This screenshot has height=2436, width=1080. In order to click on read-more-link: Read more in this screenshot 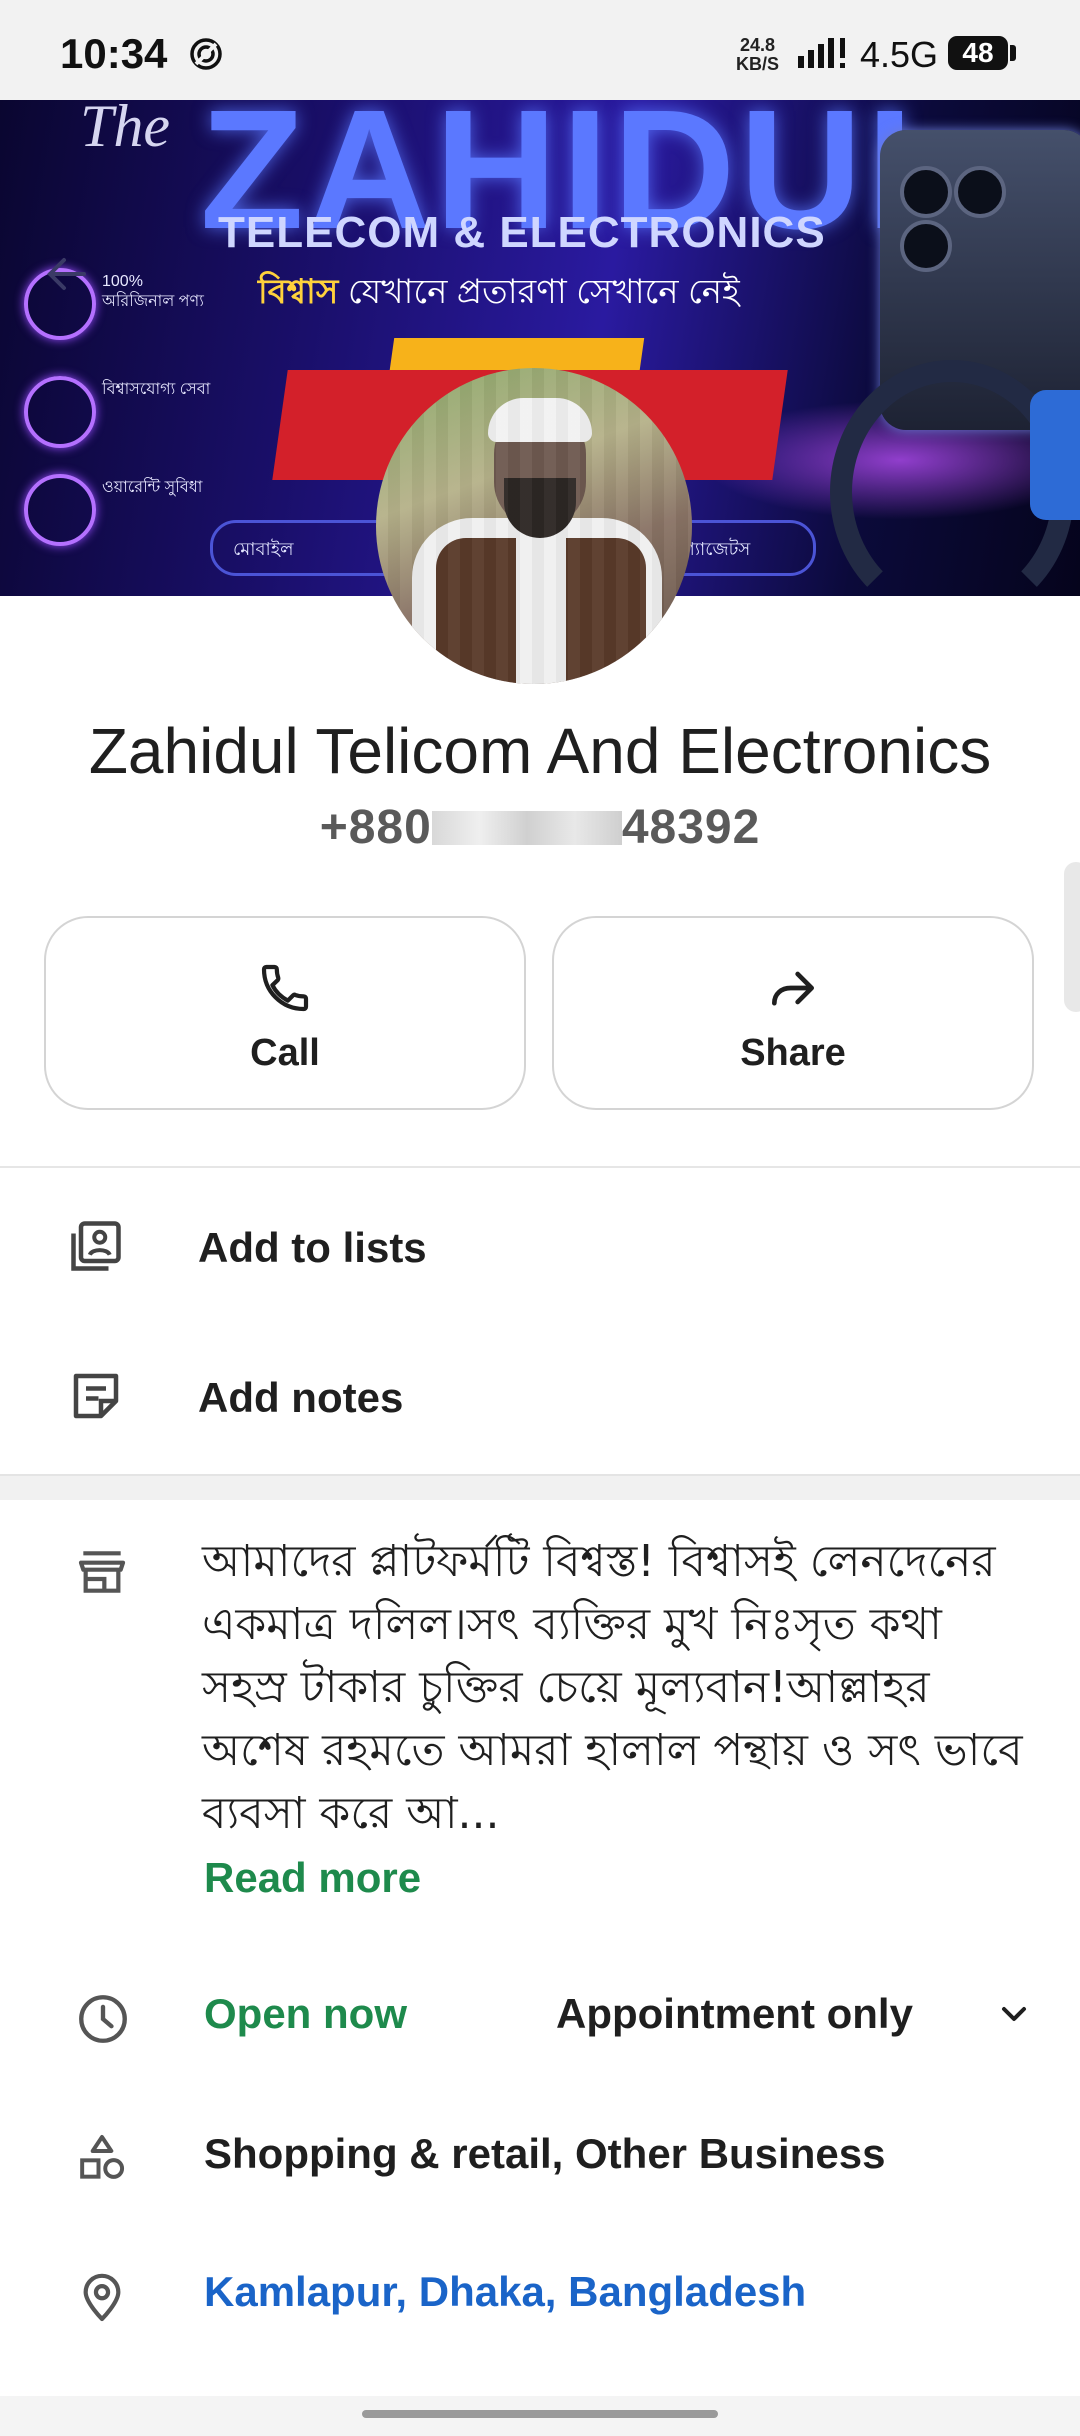, I will do `click(312, 1878)`.